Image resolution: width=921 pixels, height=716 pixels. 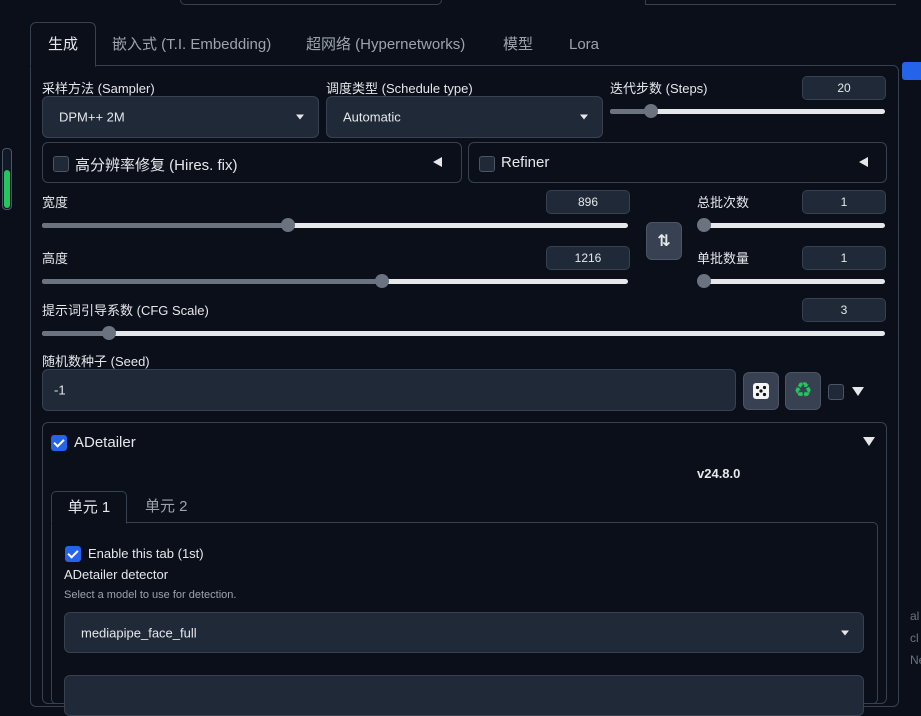 What do you see at coordinates (791, 225) in the screenshot?
I see `batch-count-slider` at bounding box center [791, 225].